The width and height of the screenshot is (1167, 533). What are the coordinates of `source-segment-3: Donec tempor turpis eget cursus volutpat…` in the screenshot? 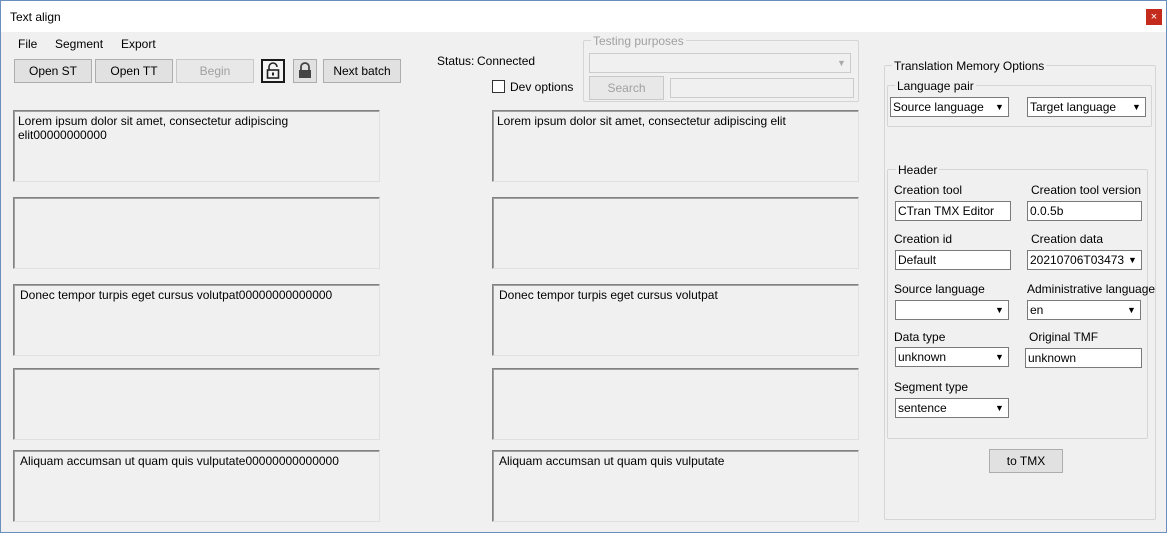 It's located at (196, 320).